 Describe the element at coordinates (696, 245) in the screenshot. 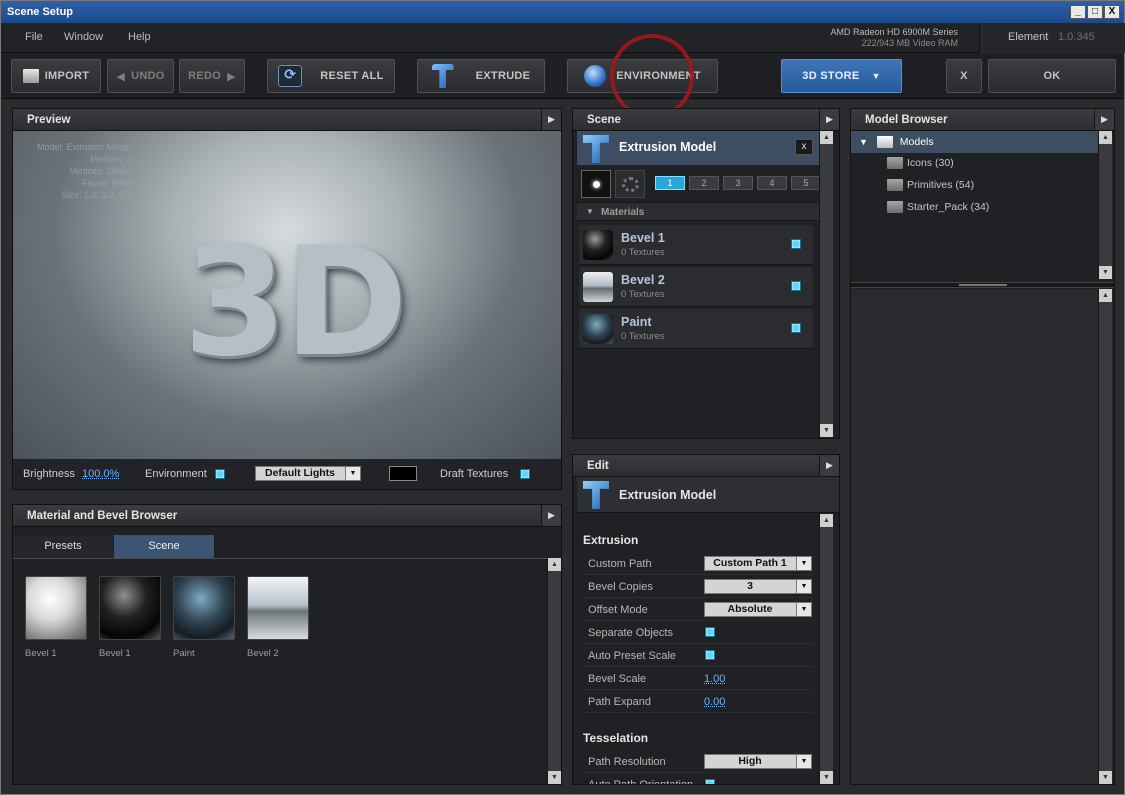

I see `scene-material-row: Bevel 1 0 Textures` at that location.